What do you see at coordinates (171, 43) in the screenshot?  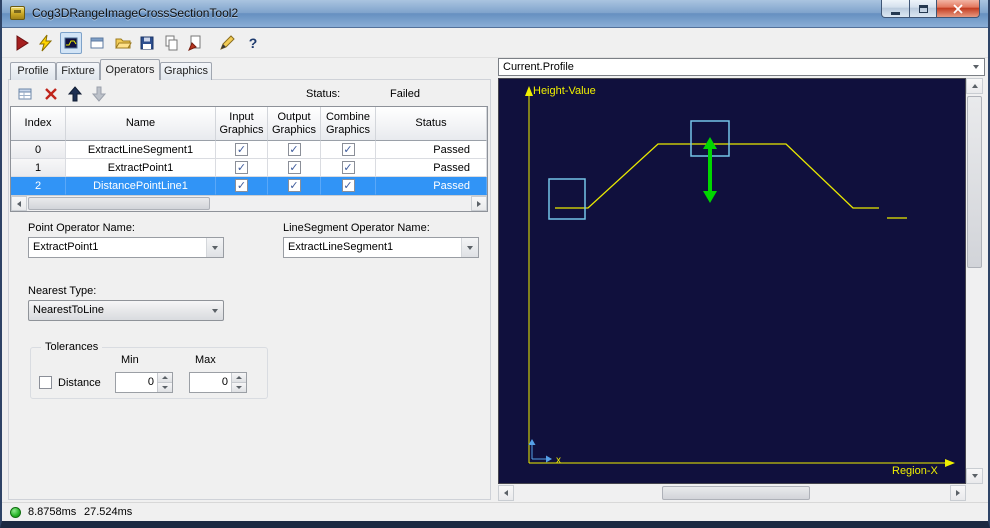 I see `copy-results-icon` at bounding box center [171, 43].